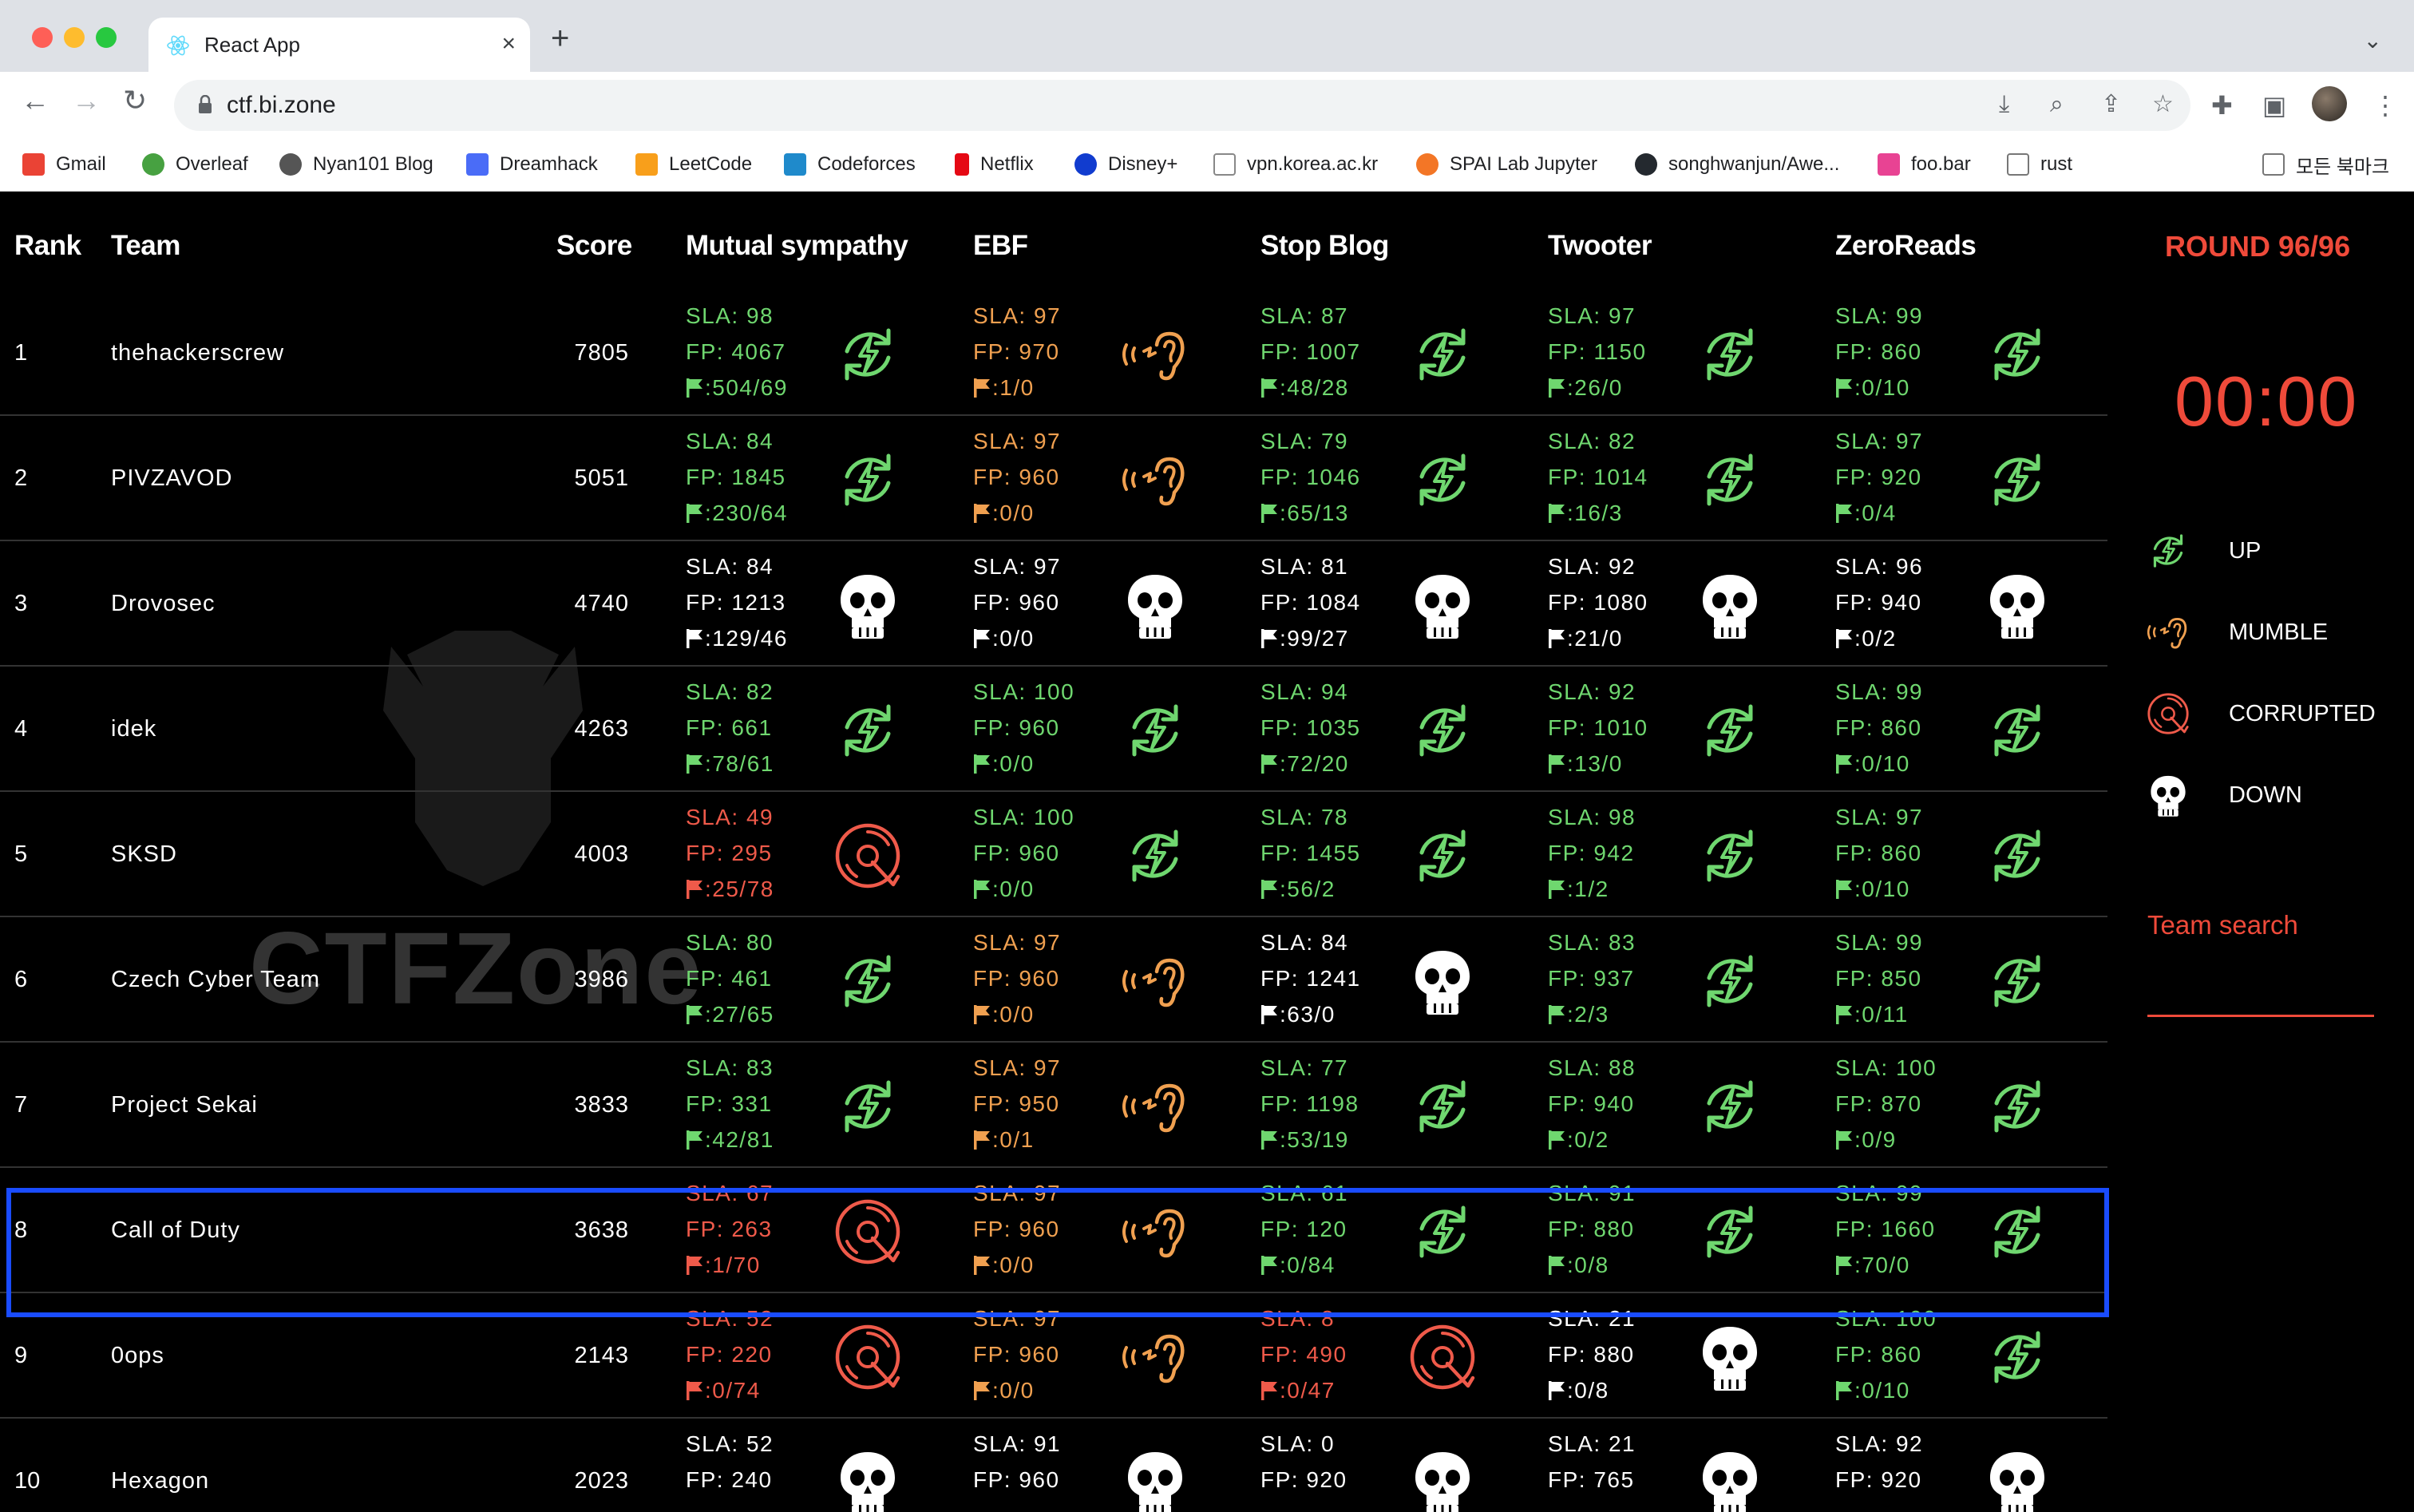 Image resolution: width=2414 pixels, height=1512 pixels. What do you see at coordinates (2057, 105) in the screenshot?
I see `zoom-icon: ⌕` at bounding box center [2057, 105].